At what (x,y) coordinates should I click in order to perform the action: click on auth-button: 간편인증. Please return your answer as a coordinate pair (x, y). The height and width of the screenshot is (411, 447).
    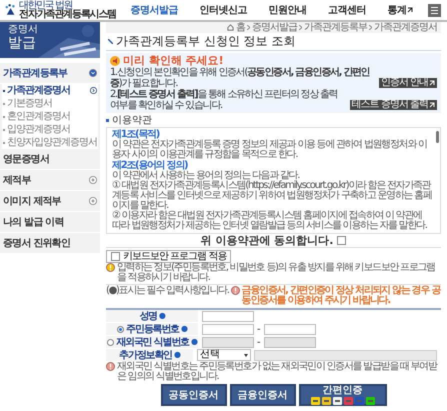
    Looking at the image, I should click on (342, 395).